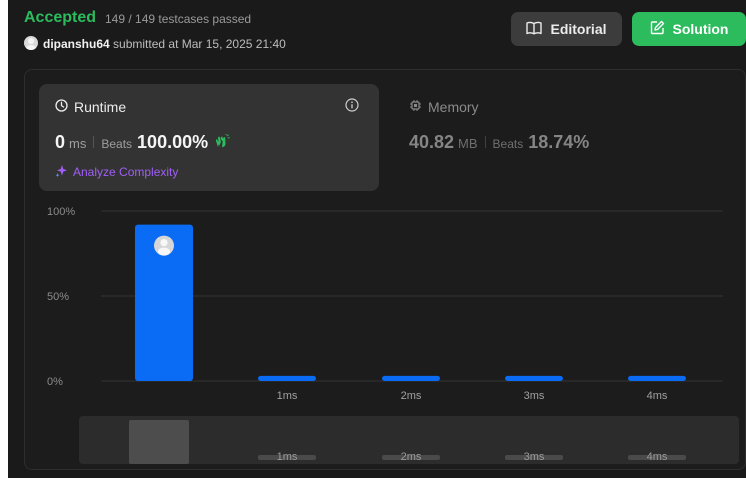  What do you see at coordinates (222, 142) in the screenshot?
I see `clap-icon` at bounding box center [222, 142].